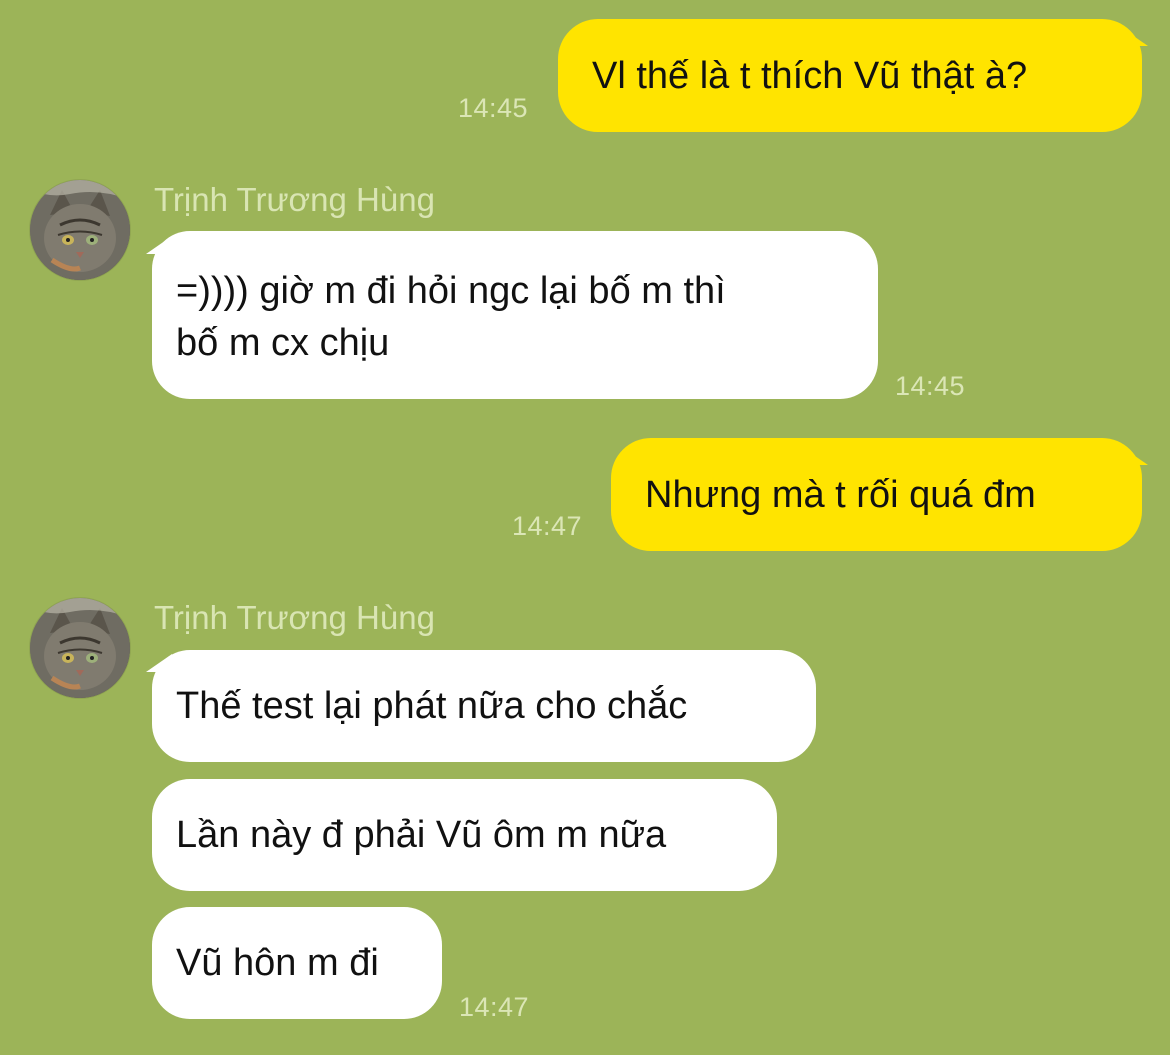  What do you see at coordinates (451, 291) in the screenshot?
I see `message-text-line: =)))) giờ m đi hỏi ngc lại bố m thì` at bounding box center [451, 291].